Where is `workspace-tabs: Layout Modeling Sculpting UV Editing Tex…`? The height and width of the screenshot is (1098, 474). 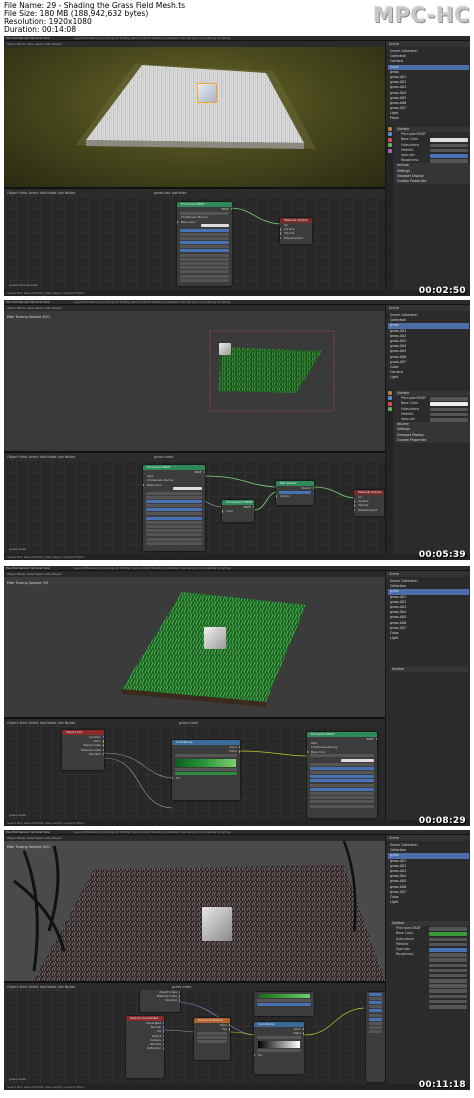 workspace-tabs: Layout Modeling Sculpting UV Editing Tex… is located at coordinates (152, 38).